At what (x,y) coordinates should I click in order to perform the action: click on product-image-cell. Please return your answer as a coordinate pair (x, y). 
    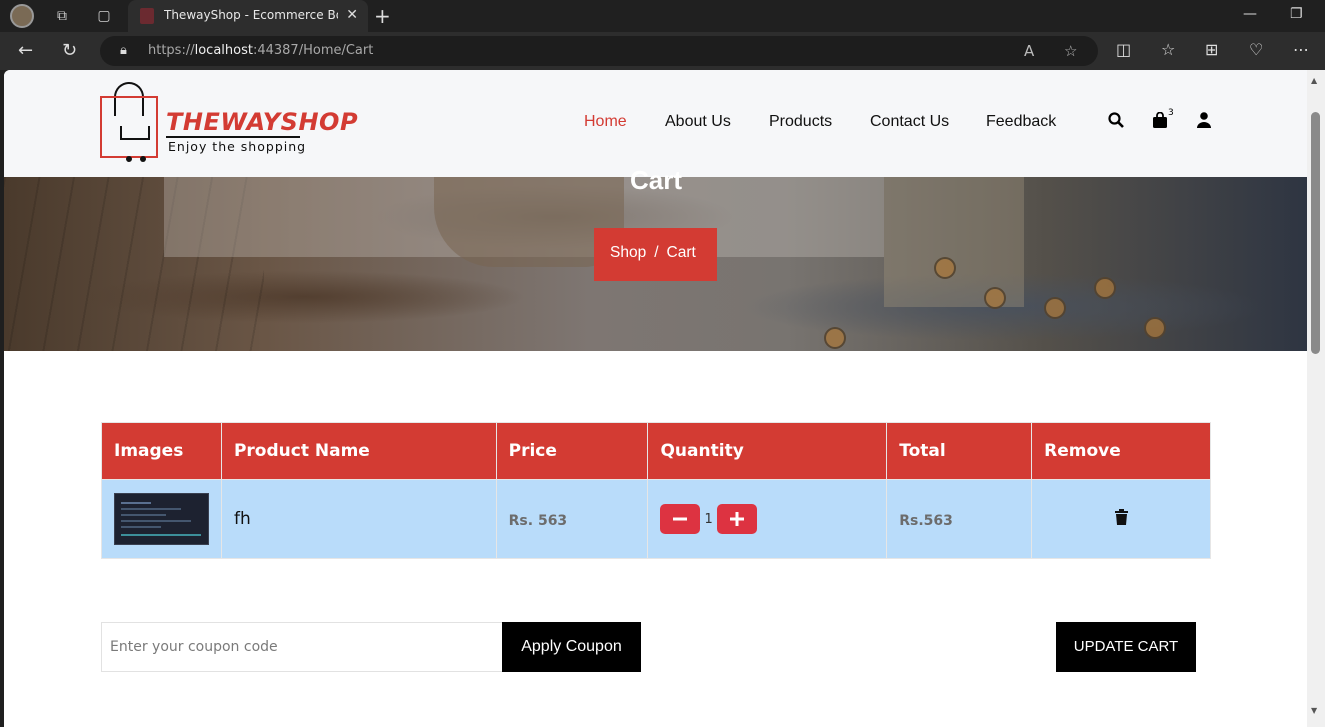
    Looking at the image, I should click on (161, 519).